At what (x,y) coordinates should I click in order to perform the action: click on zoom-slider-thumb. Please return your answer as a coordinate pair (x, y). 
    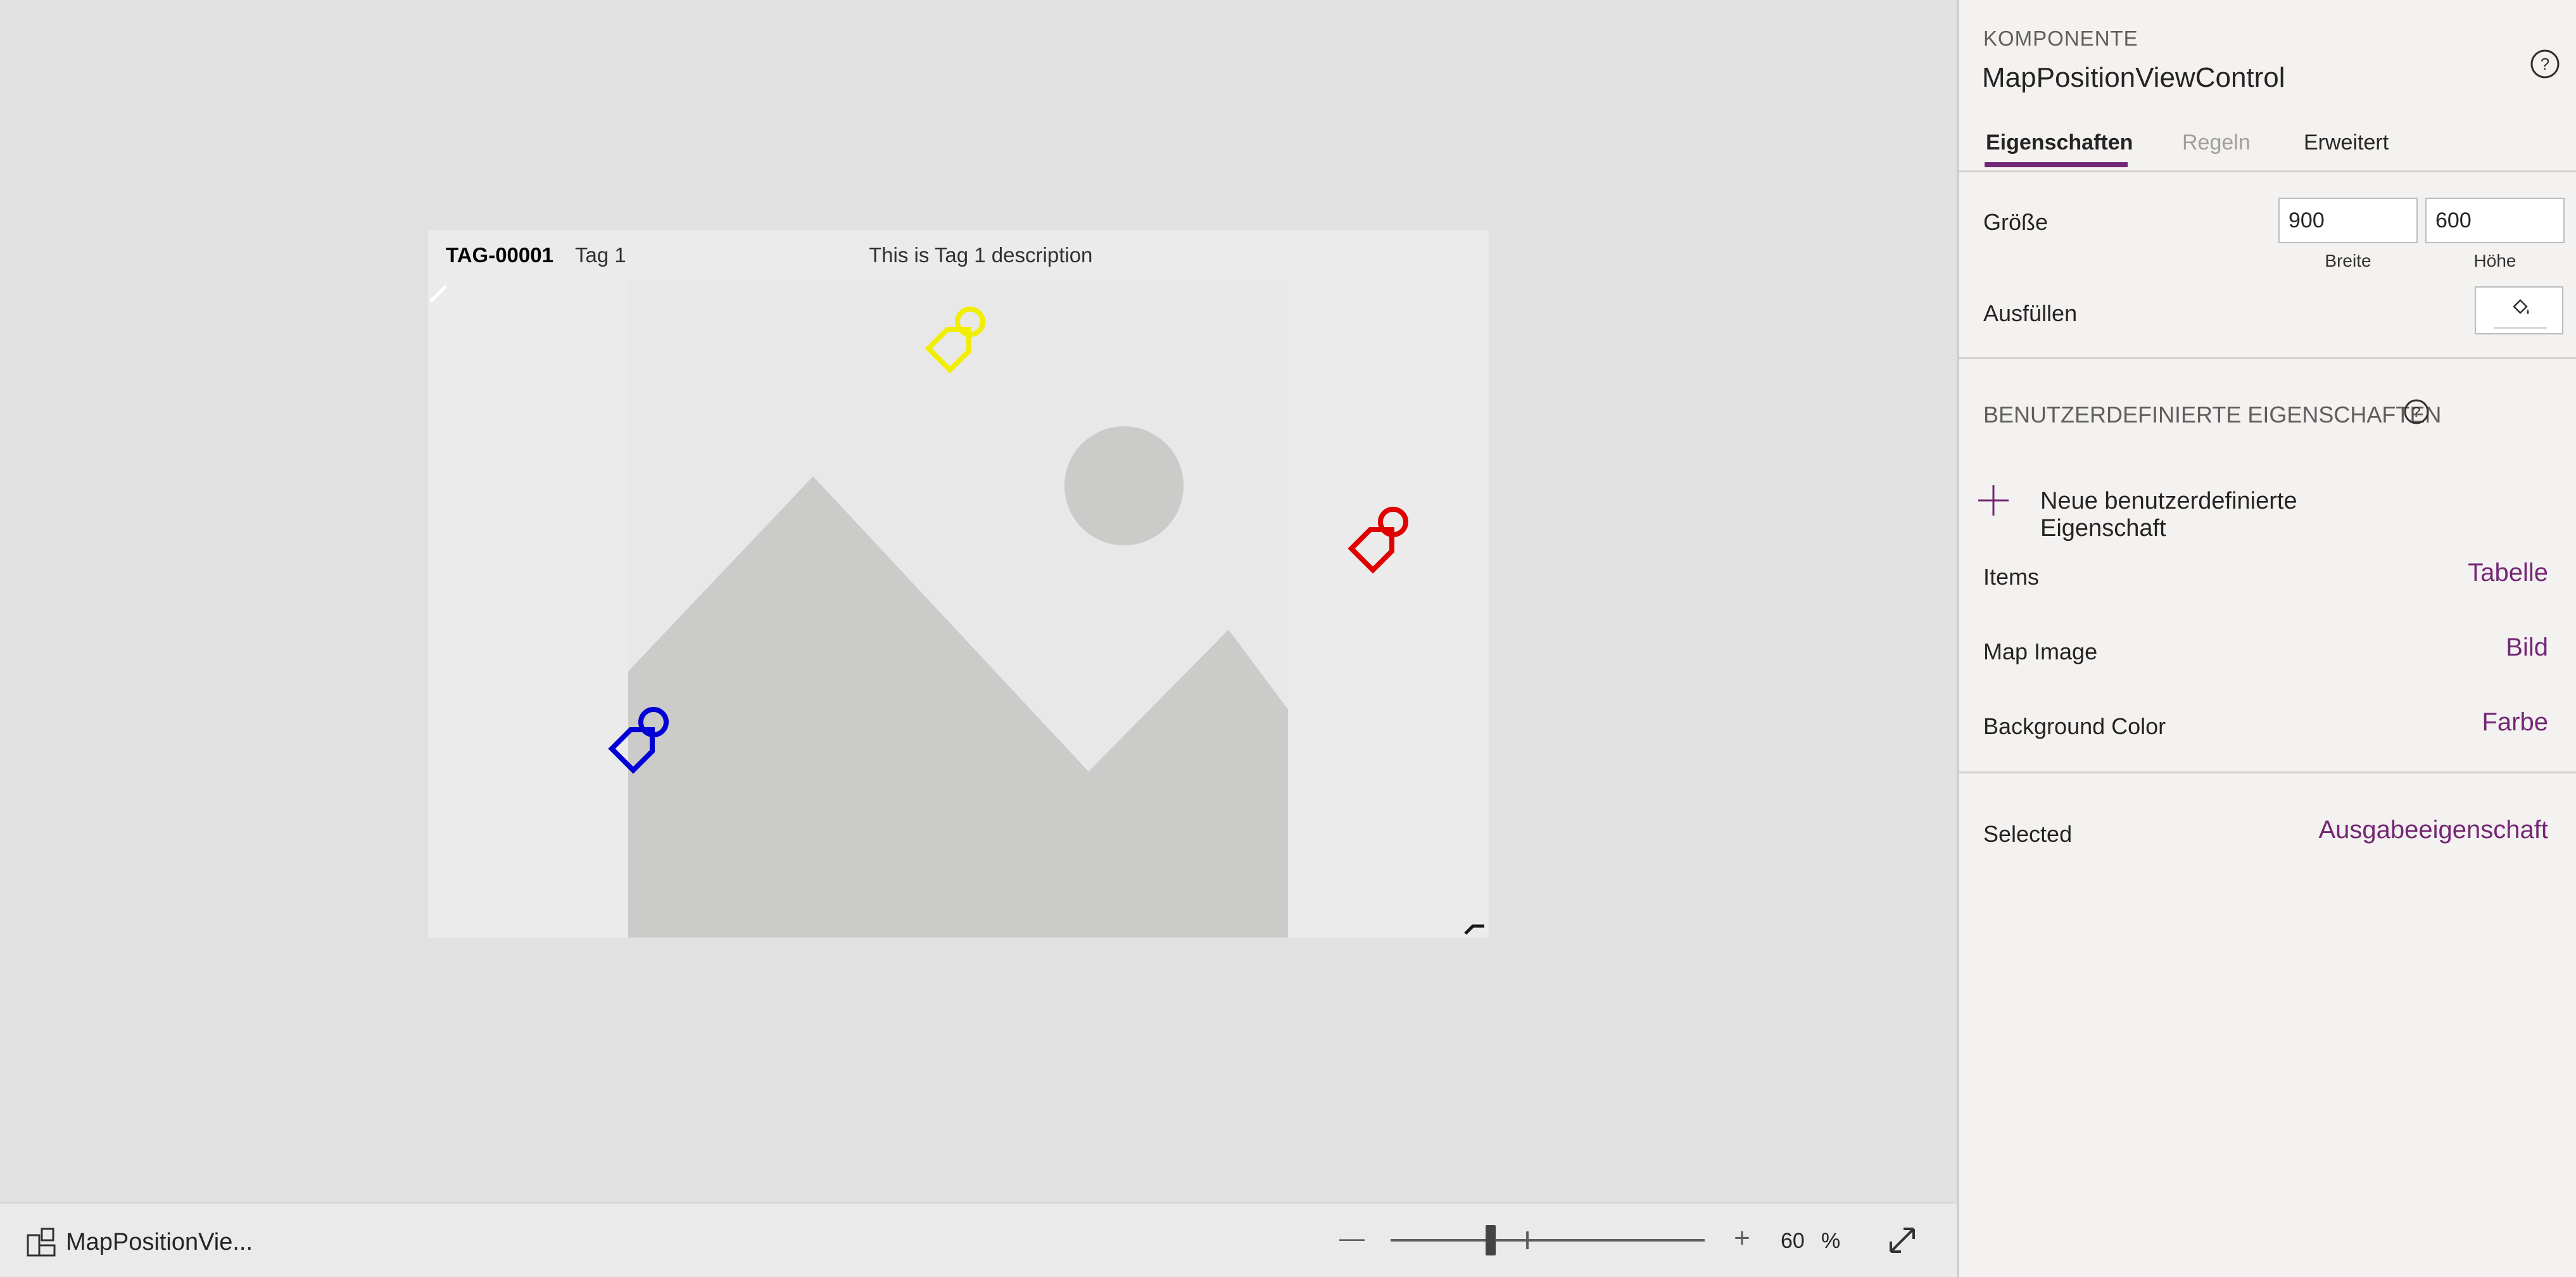
    Looking at the image, I should click on (1491, 1240).